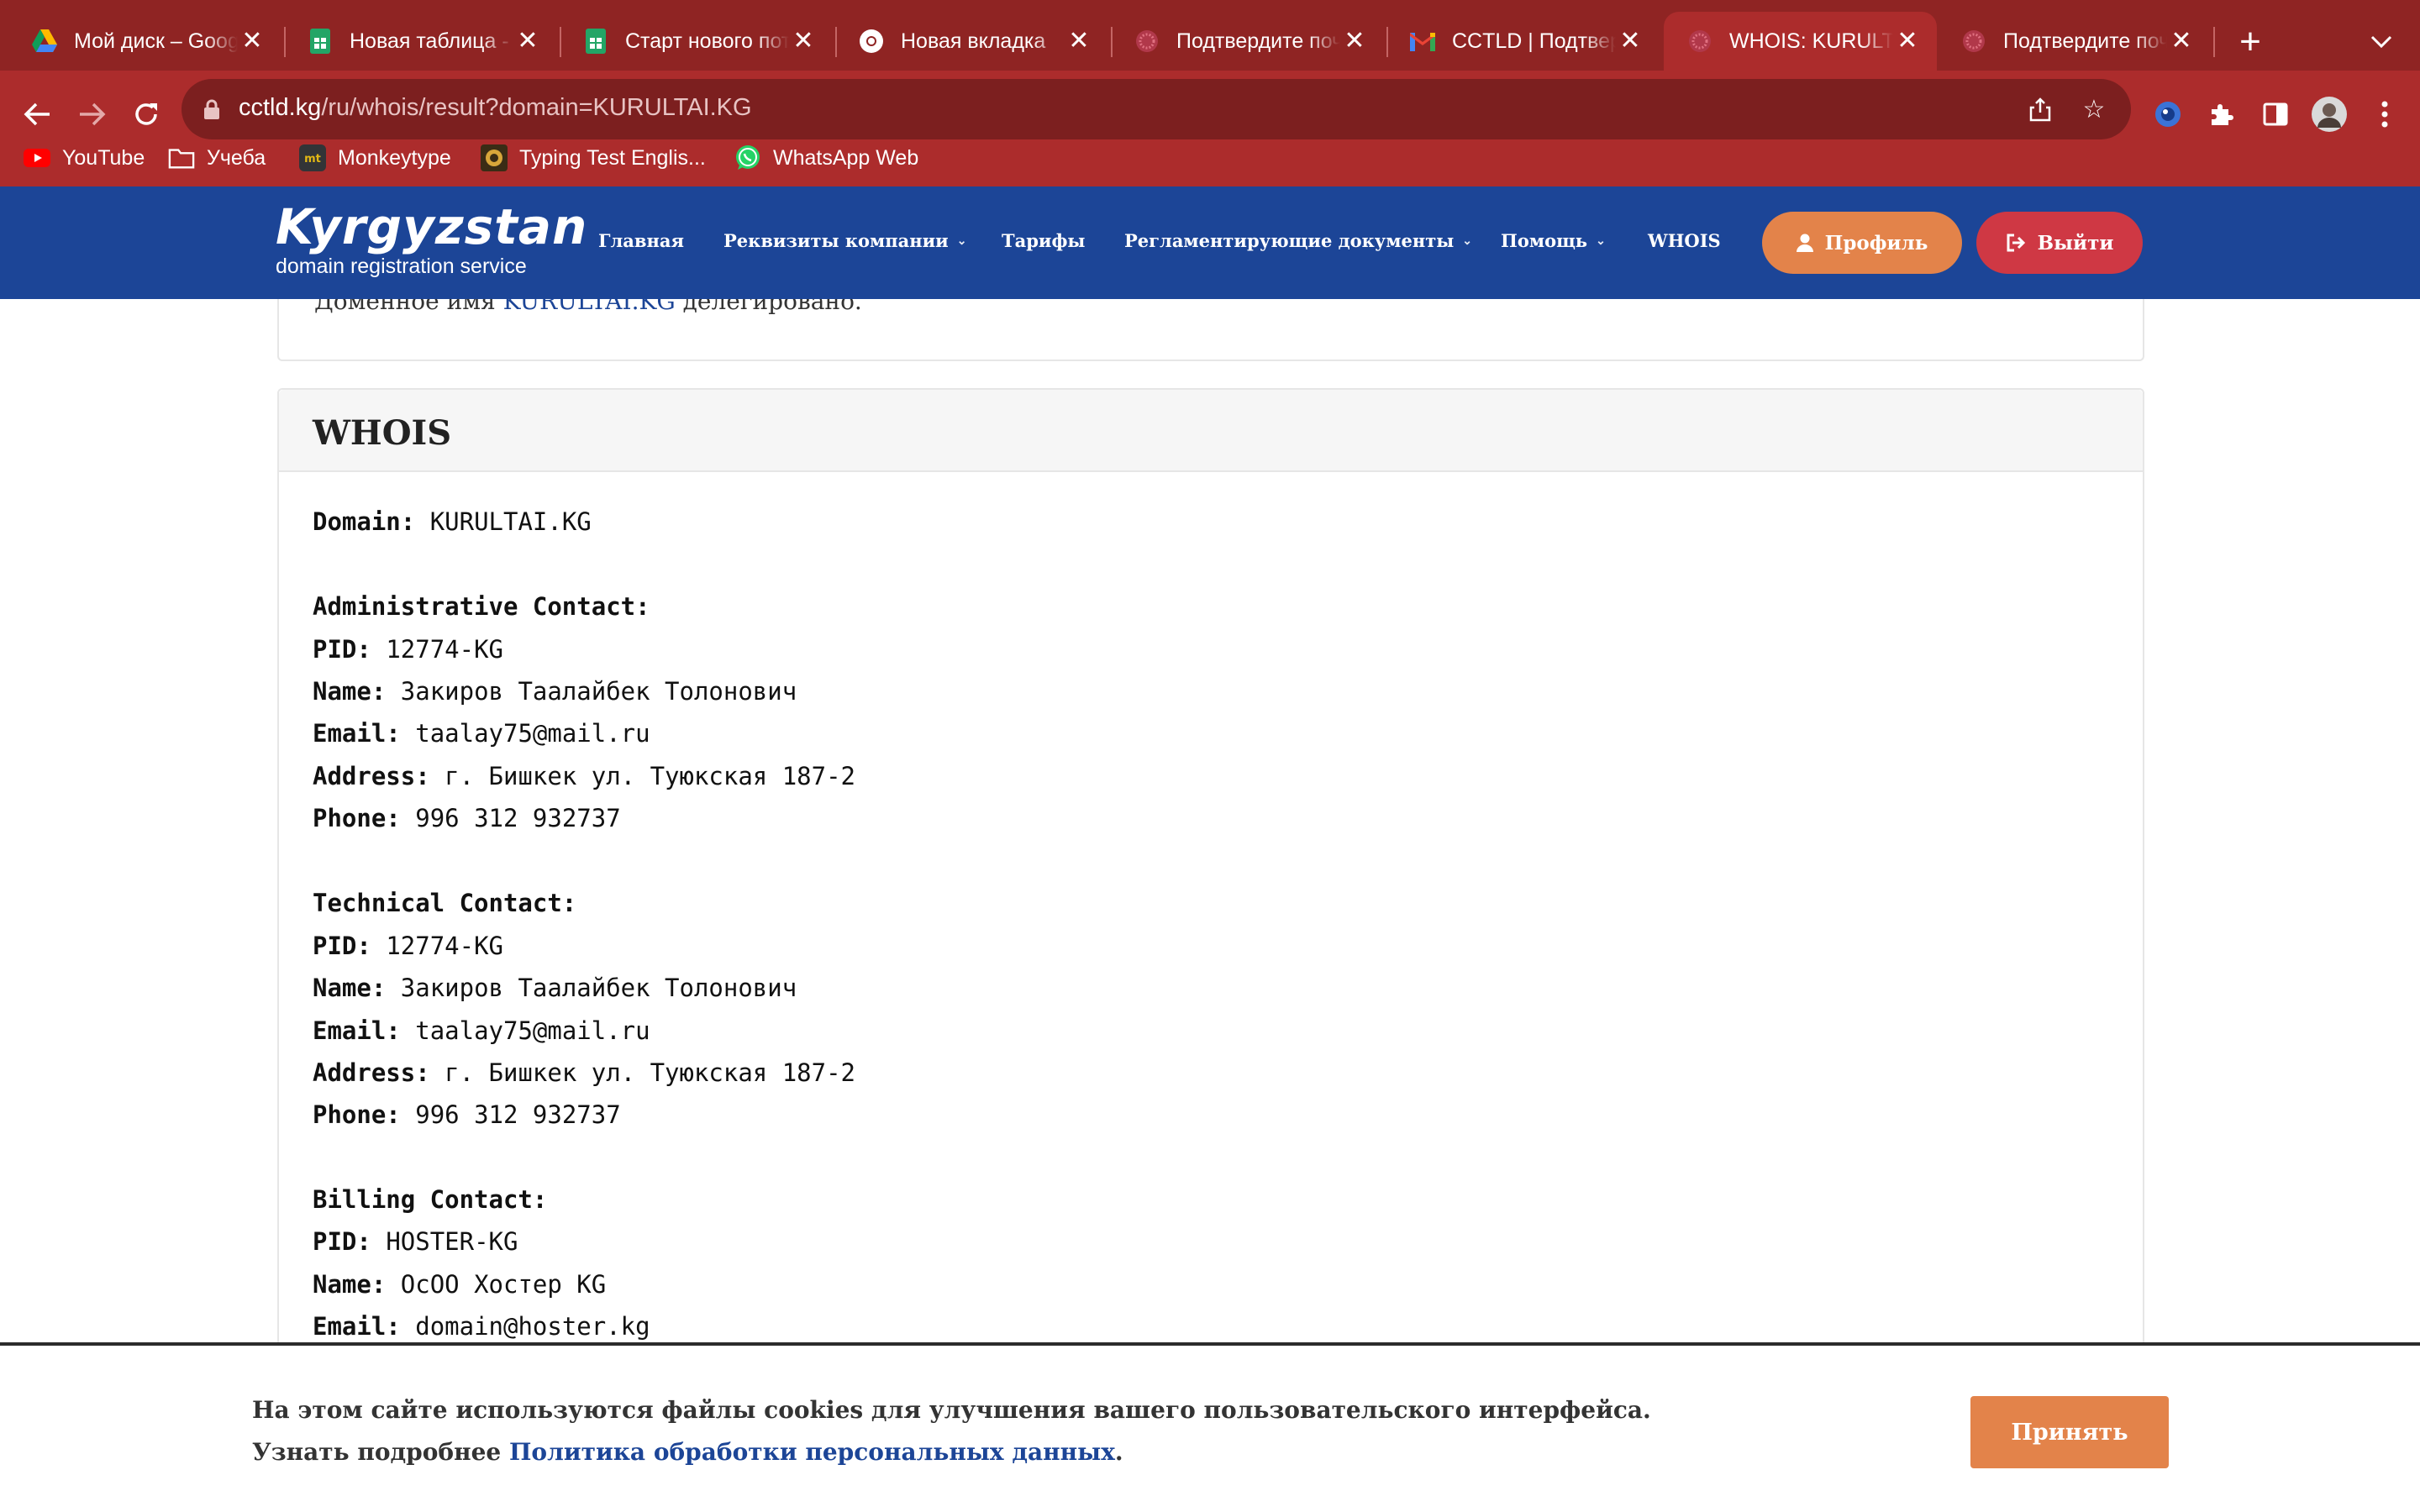  What do you see at coordinates (2069, 1432) in the screenshot?
I see `accept-cookies-button: Принять` at bounding box center [2069, 1432].